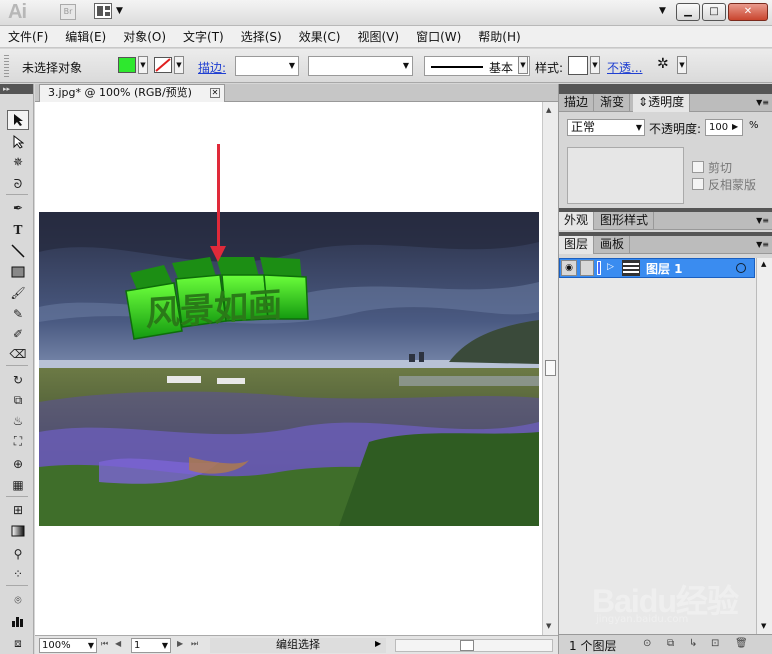 The image size is (772, 654). I want to click on warp-tool-icon: ♨, so click(18, 421).